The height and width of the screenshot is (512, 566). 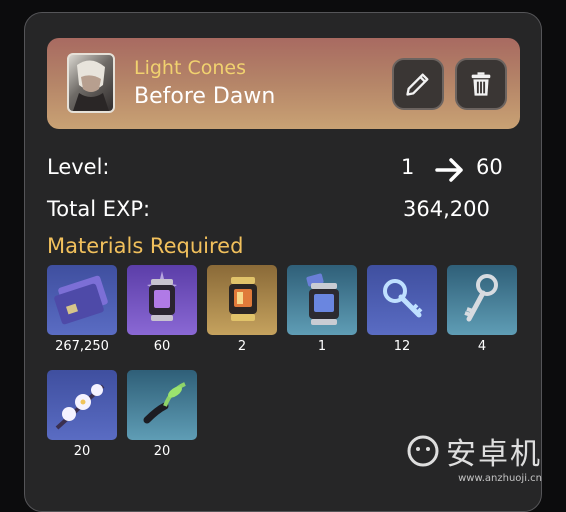 What do you see at coordinates (78, 167) in the screenshot?
I see `level-label: Level:` at bounding box center [78, 167].